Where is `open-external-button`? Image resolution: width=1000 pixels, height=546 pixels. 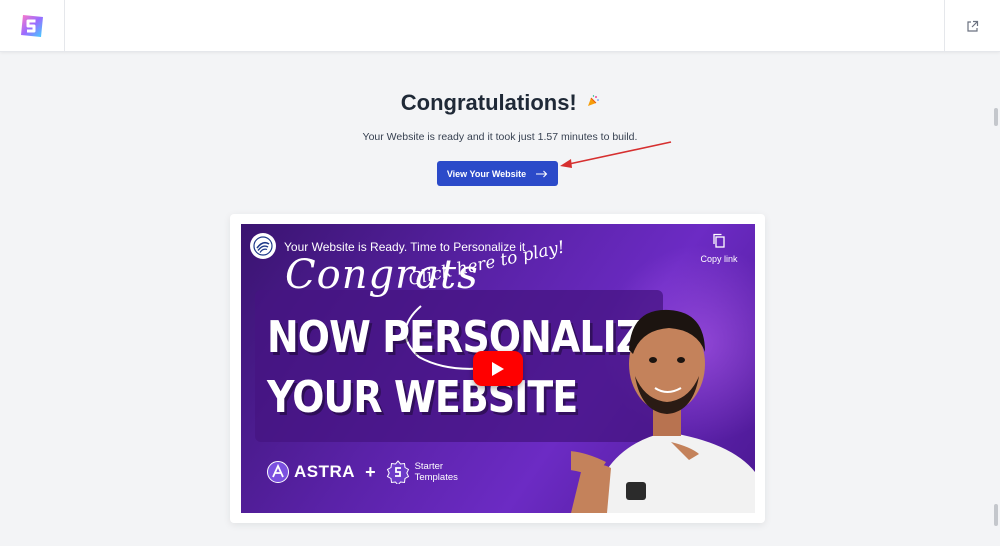
open-external-button is located at coordinates (972, 26).